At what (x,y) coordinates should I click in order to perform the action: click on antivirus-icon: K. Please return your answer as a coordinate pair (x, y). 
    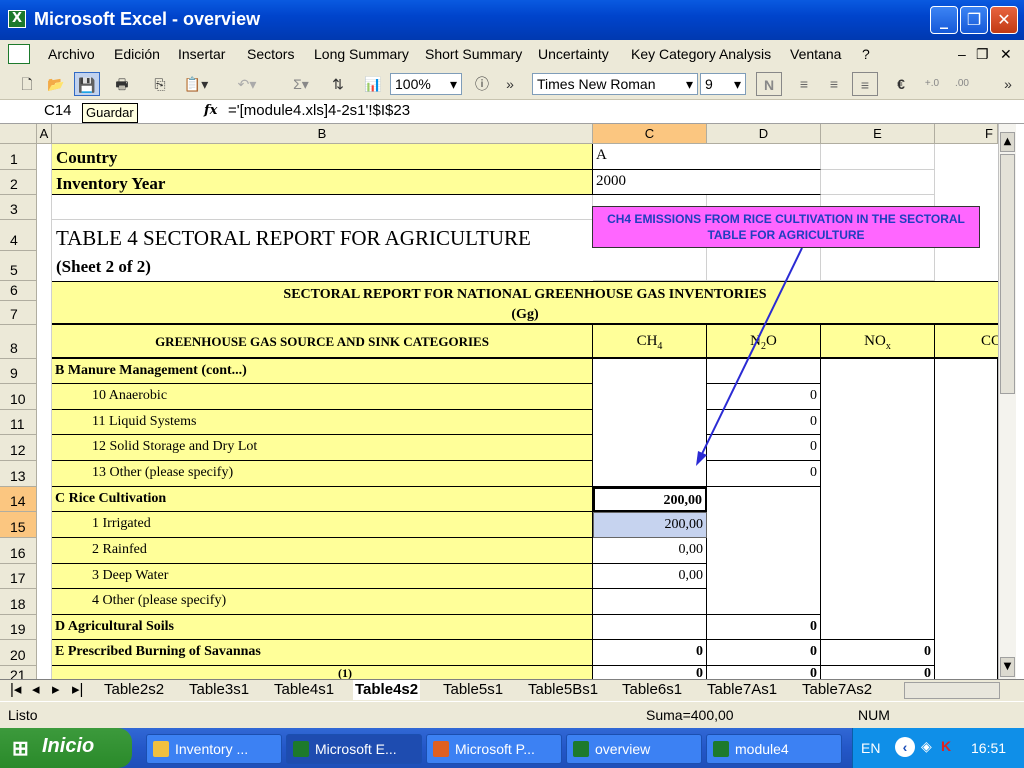
    Looking at the image, I should click on (946, 746).